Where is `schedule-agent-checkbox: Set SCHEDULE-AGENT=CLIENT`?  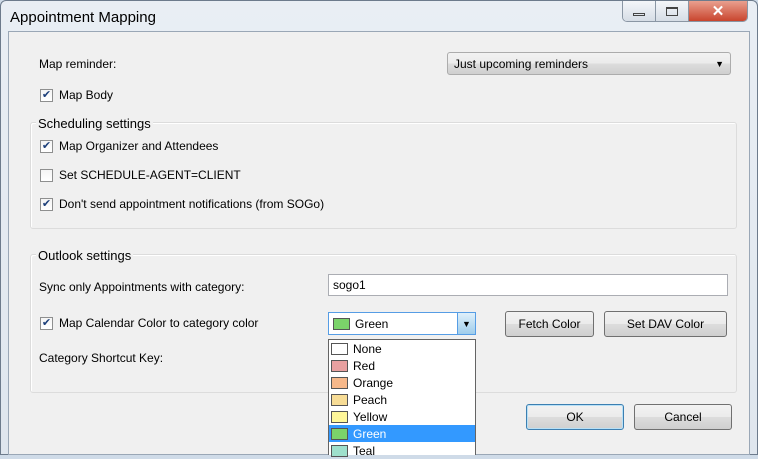 schedule-agent-checkbox: Set SCHEDULE-AGENT=CLIENT is located at coordinates (140, 175).